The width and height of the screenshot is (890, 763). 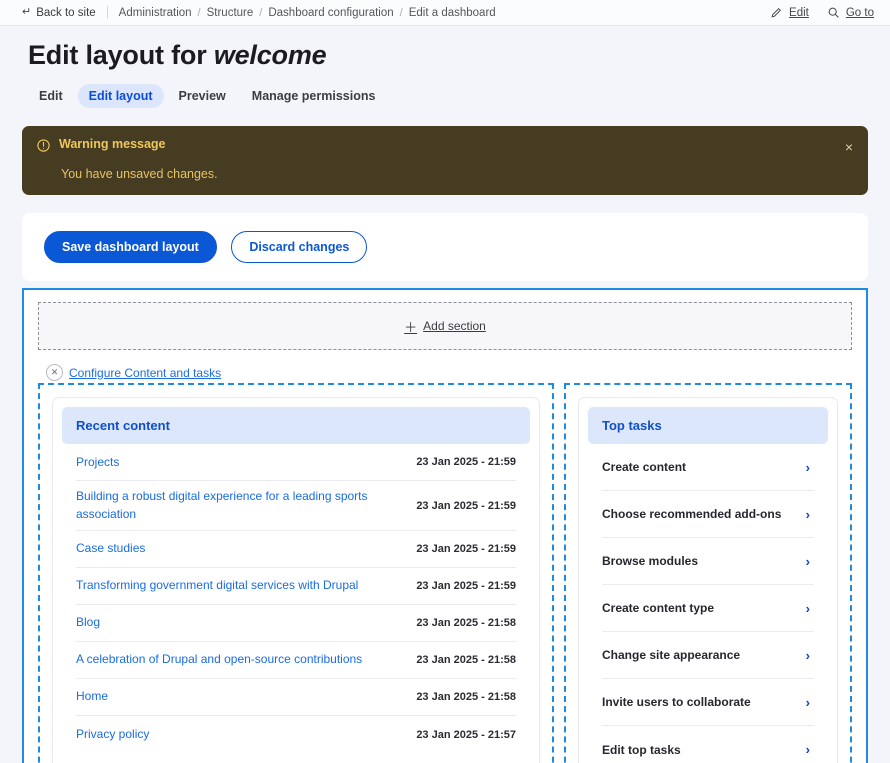 I want to click on task-label: Browse modules, so click(x=650, y=561).